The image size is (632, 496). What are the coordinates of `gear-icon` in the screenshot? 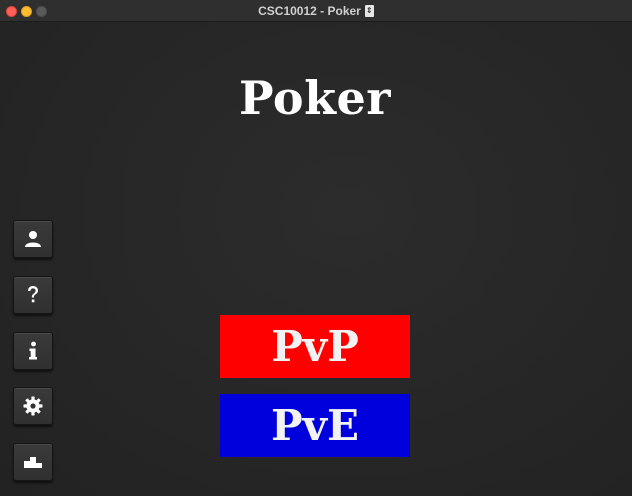 It's located at (33, 406).